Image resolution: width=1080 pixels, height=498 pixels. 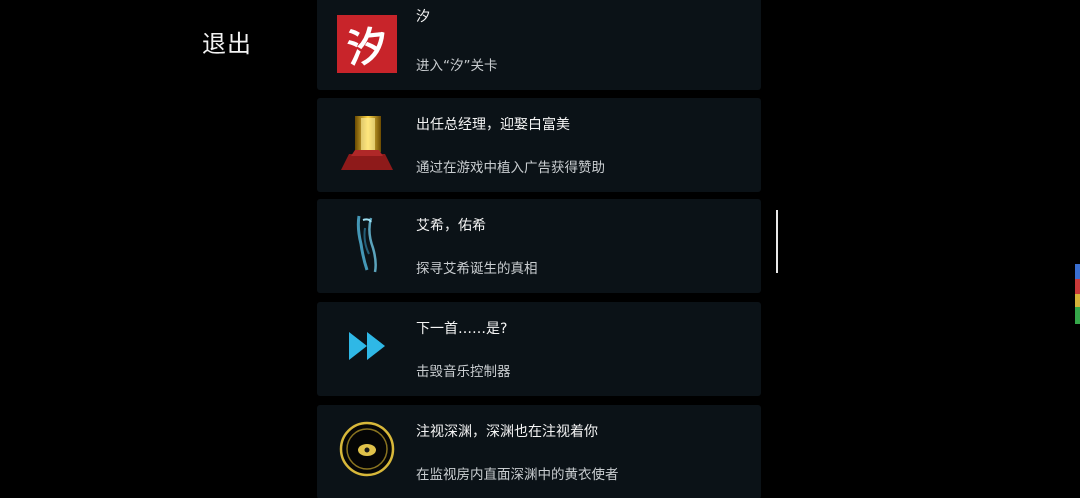 I want to click on achievement-row-xi: 汐 汐 进入“汐”关卡, so click(x=539, y=45).